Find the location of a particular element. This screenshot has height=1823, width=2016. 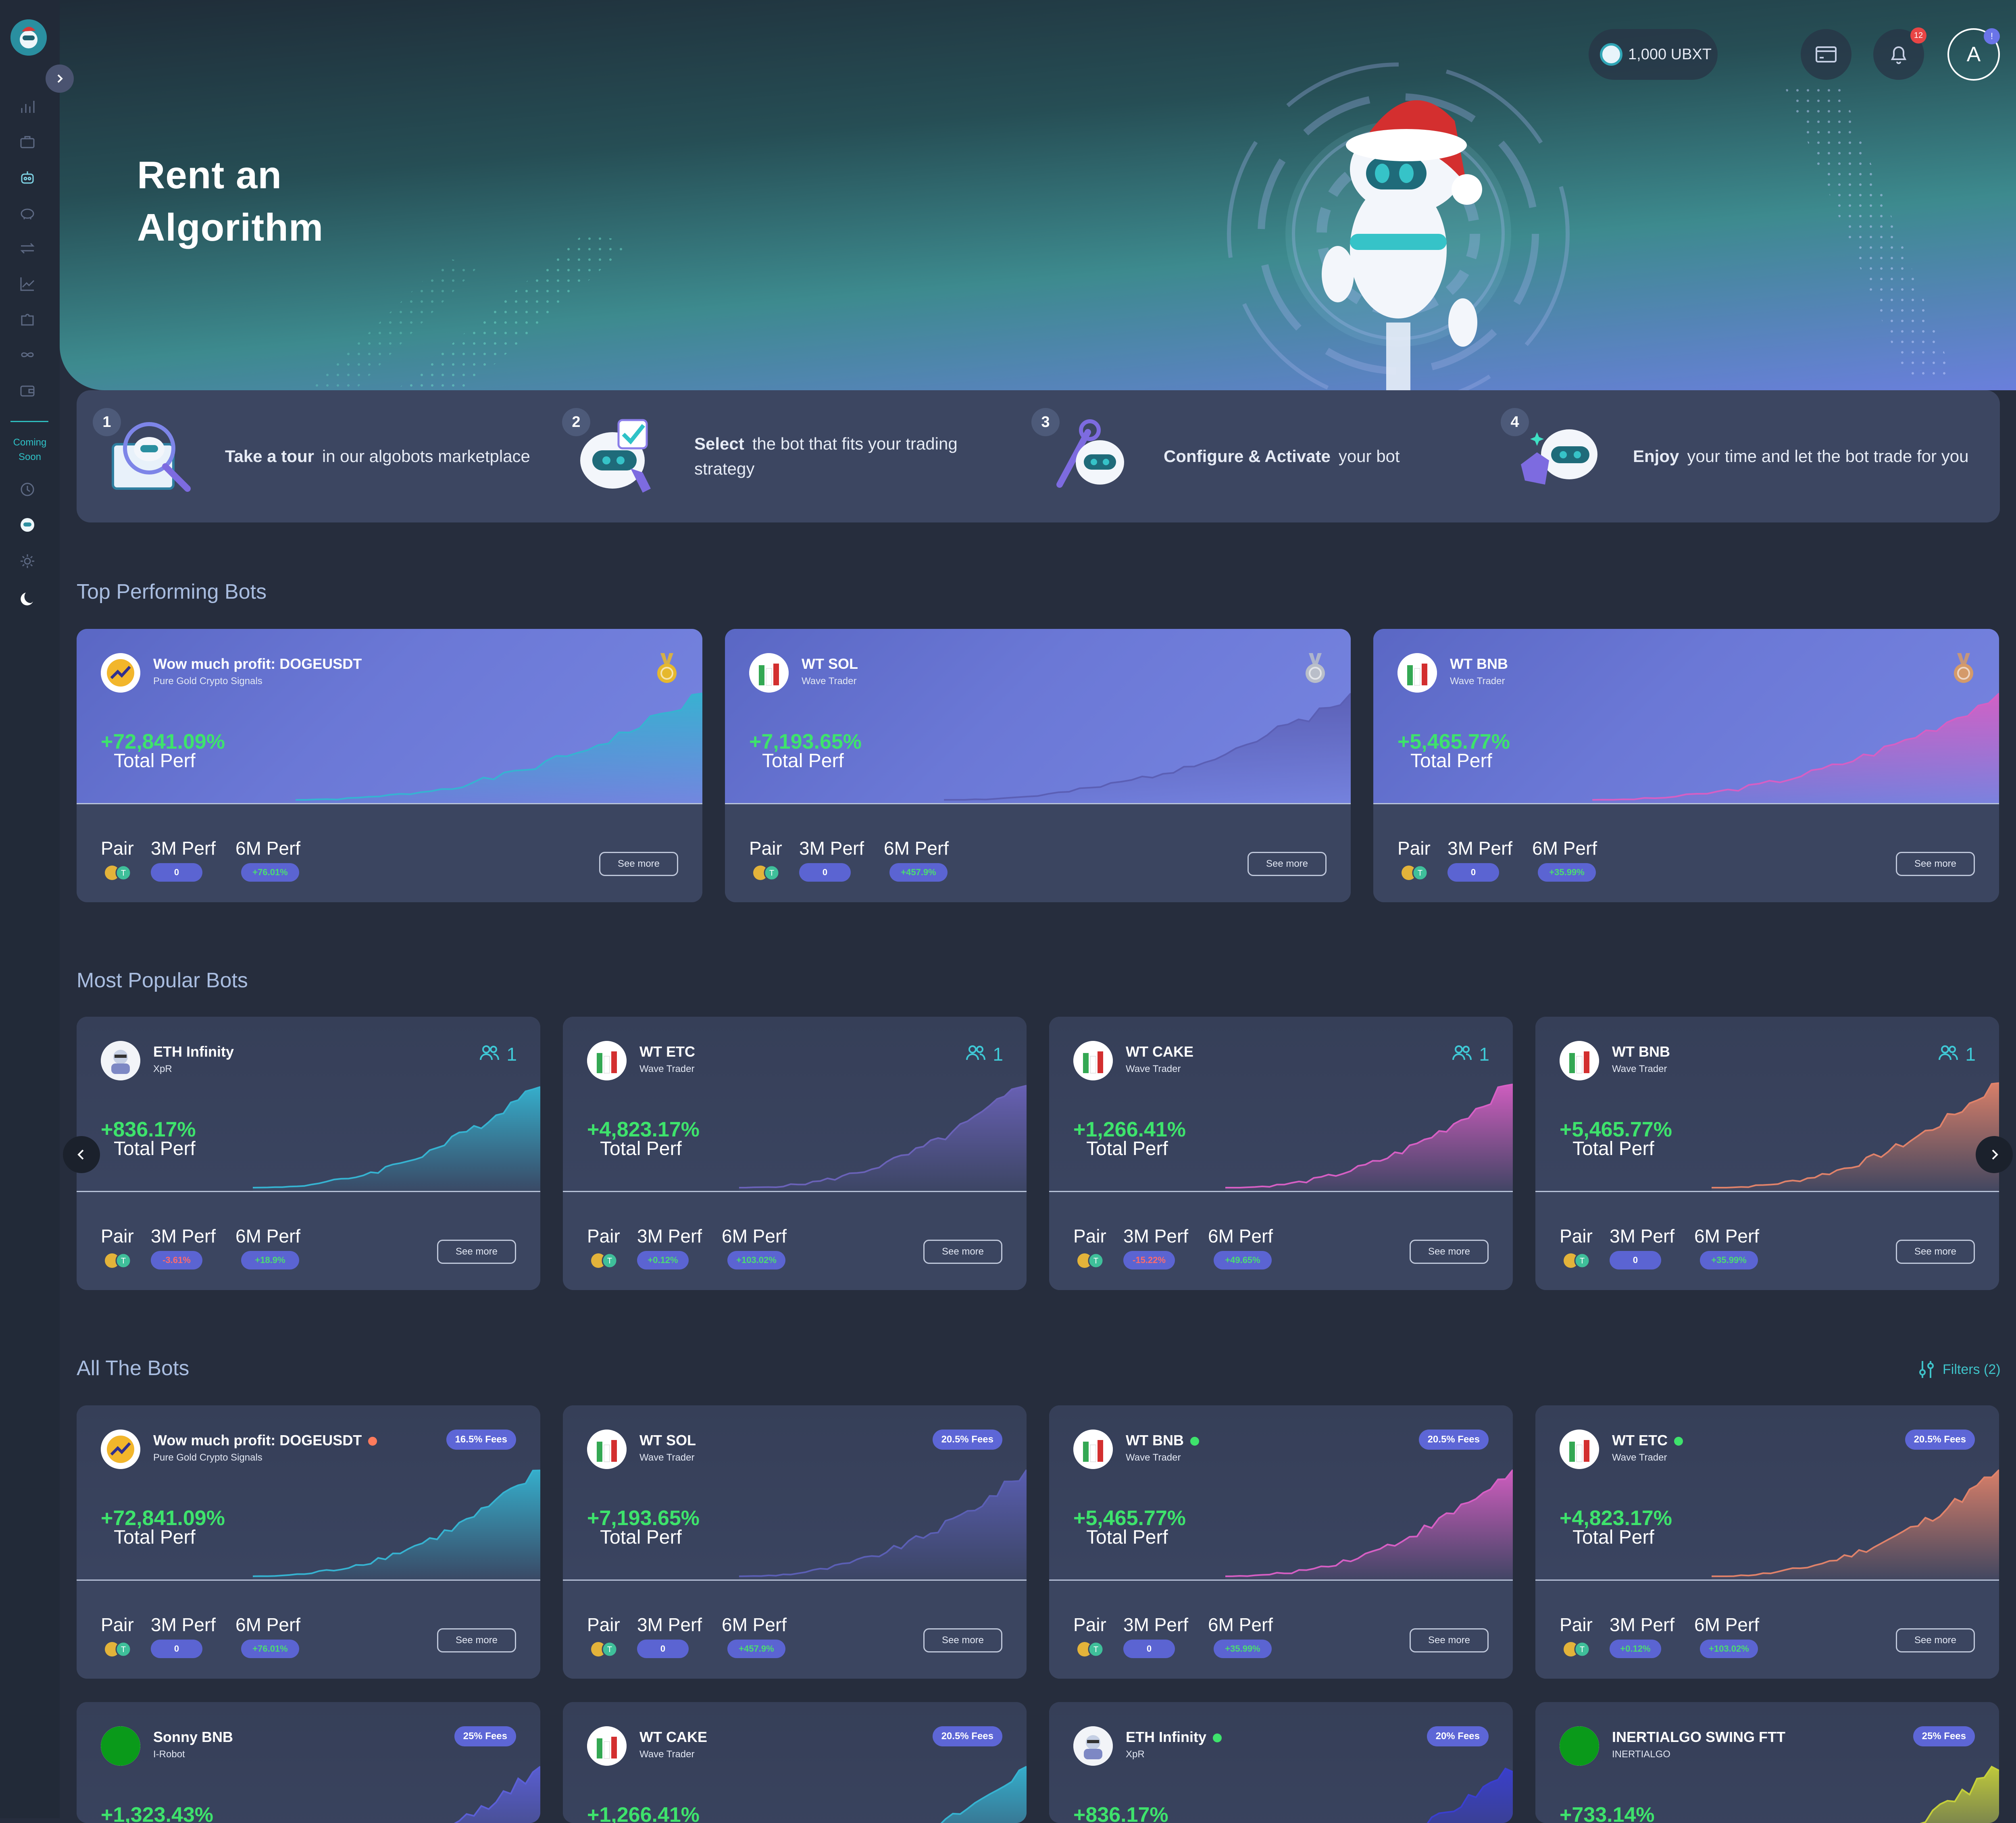

avatar-letter: A is located at coordinates (1974, 54).